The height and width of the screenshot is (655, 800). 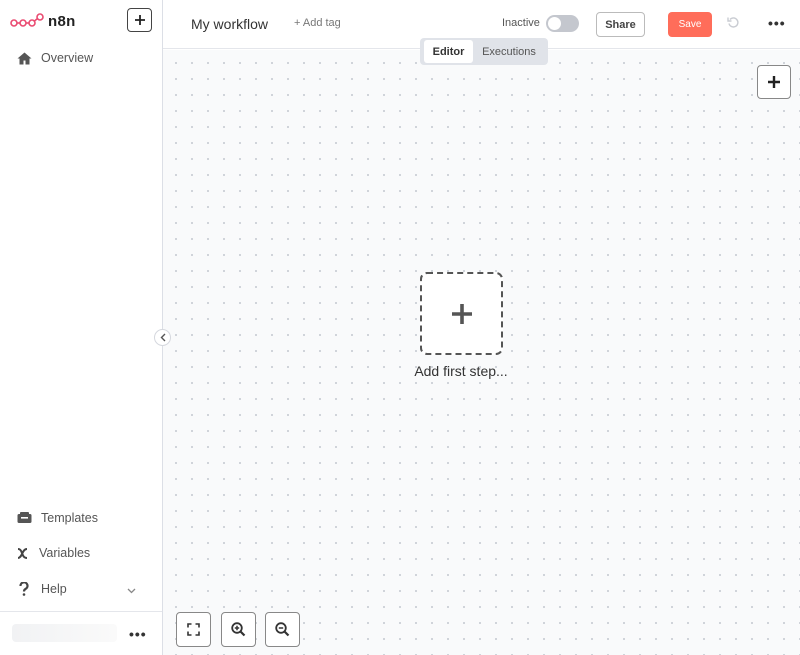 What do you see at coordinates (24, 58) in the screenshot?
I see `home-icon` at bounding box center [24, 58].